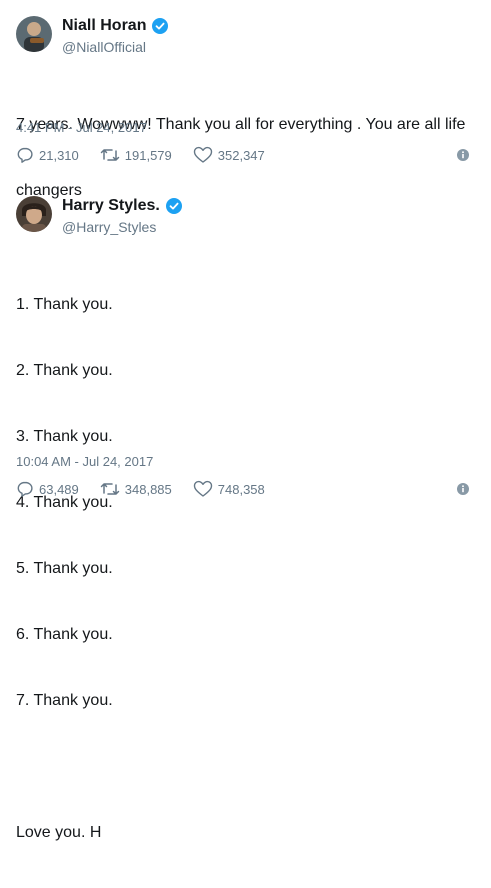 The height and width of the screenshot is (888, 491). I want to click on like-button: 352,347, so click(229, 155).